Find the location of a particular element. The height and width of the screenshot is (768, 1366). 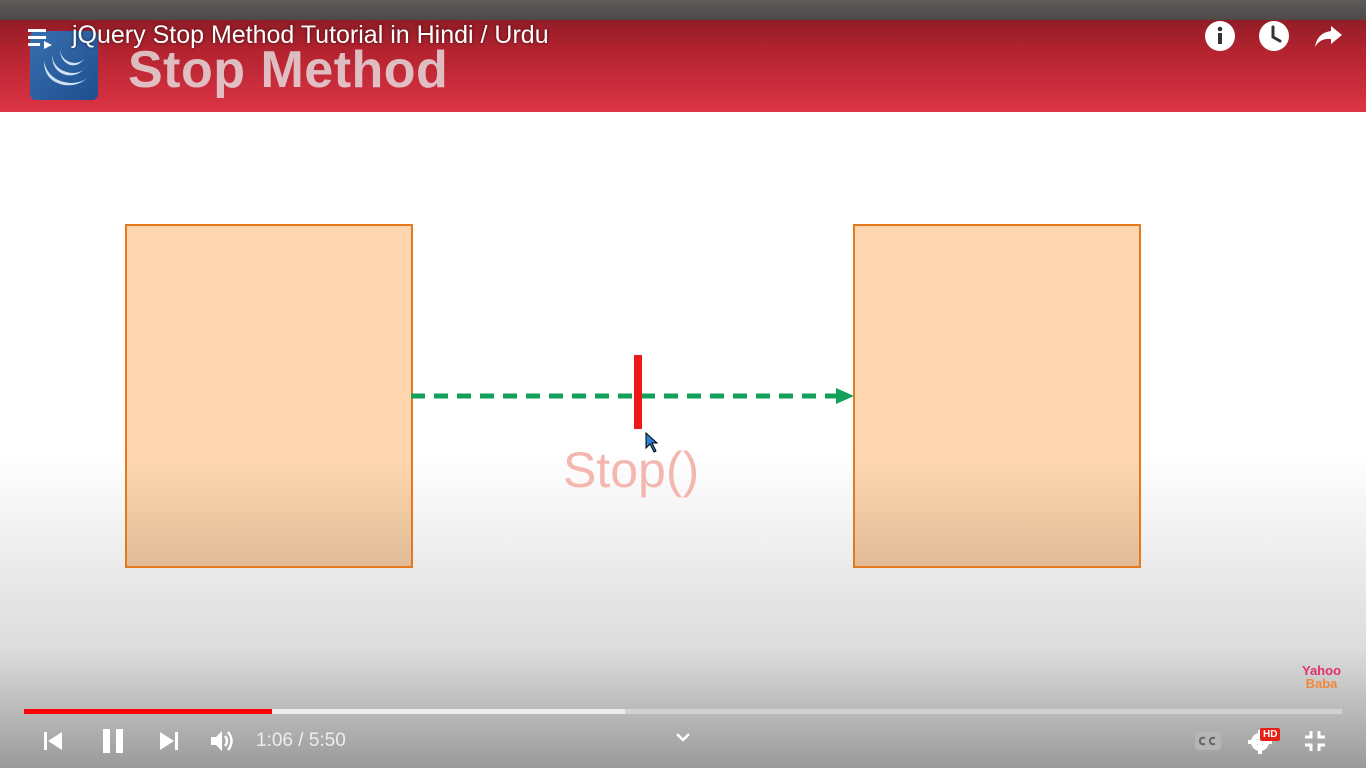

pause-icon is located at coordinates (113, 743).